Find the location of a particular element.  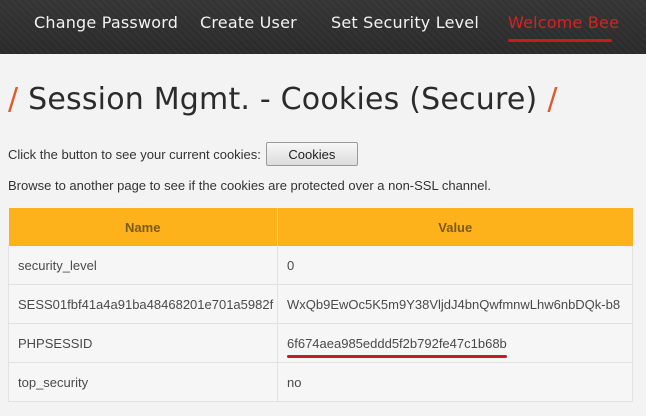

cookie-name: SESS01fbf41a4a91ba48468201e701a5982f is located at coordinates (143, 304).